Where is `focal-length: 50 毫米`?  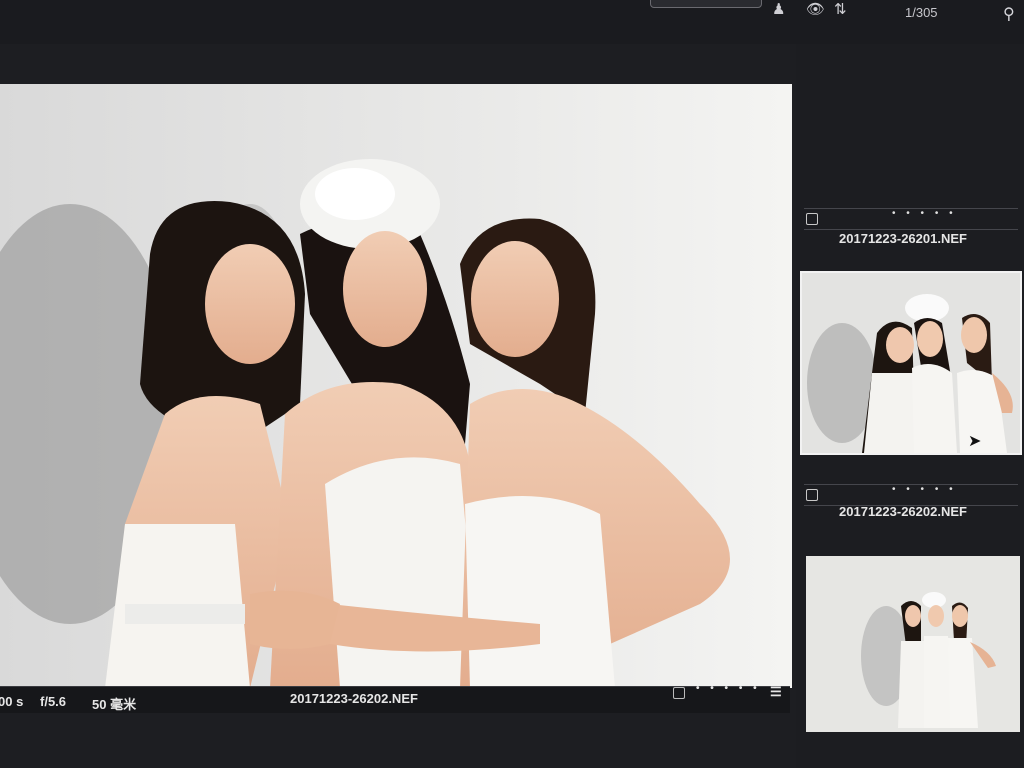 focal-length: 50 毫米 is located at coordinates (114, 704).